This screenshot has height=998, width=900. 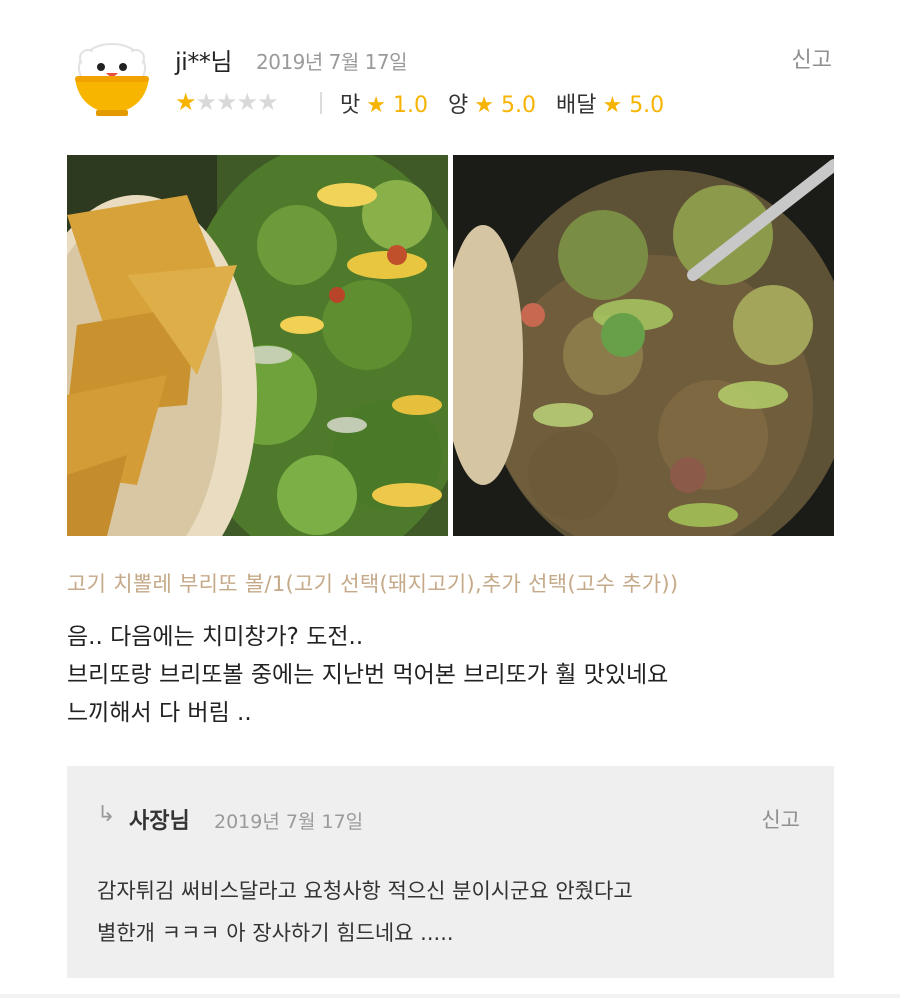 What do you see at coordinates (780, 819) in the screenshot?
I see `reply-report-button: 신고` at bounding box center [780, 819].